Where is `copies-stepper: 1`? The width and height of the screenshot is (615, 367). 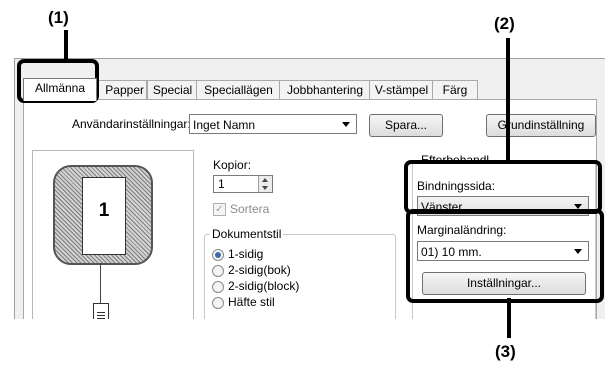
copies-stepper: 1 is located at coordinates (243, 184).